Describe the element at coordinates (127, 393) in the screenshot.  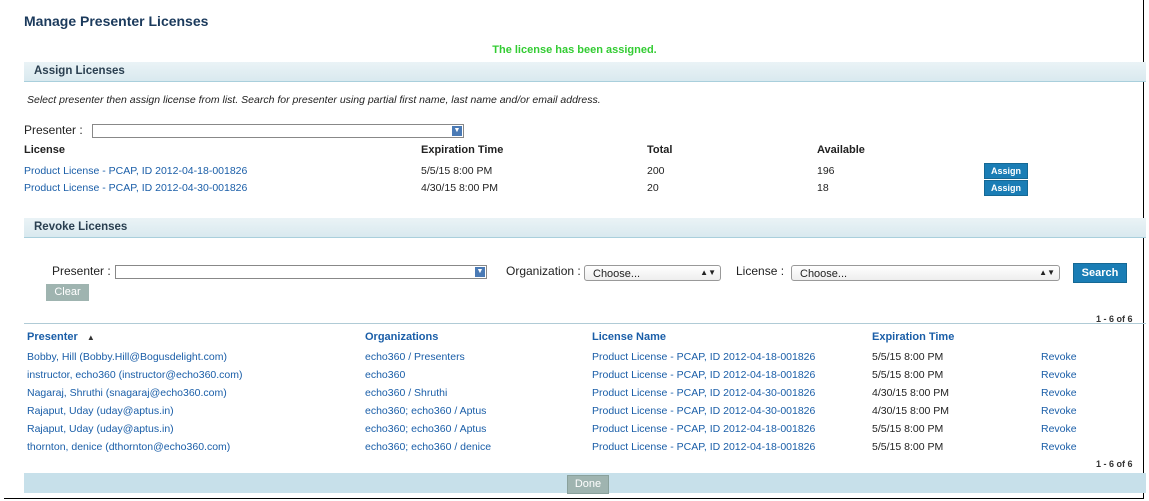
I see `presenter-link: Nagaraj, Shruthi (snagaraj@echo360.com)` at that location.